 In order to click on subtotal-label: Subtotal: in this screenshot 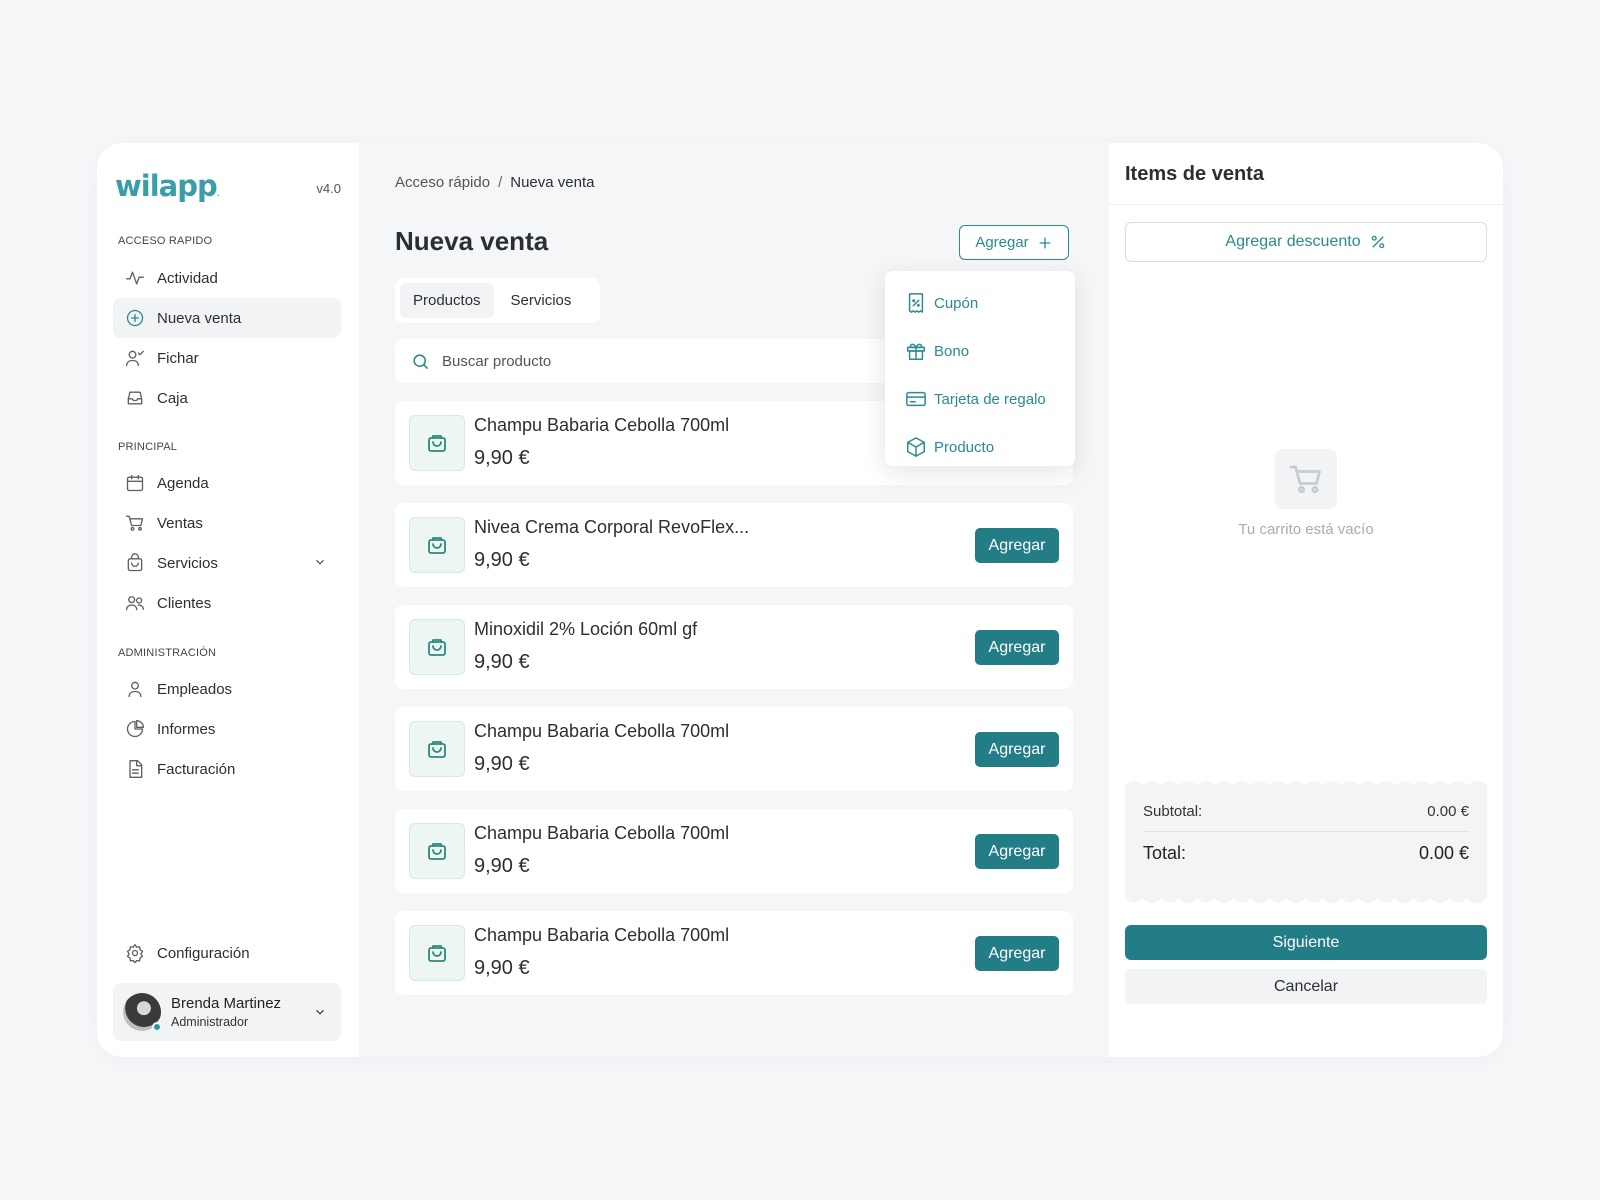, I will do `click(1173, 811)`.